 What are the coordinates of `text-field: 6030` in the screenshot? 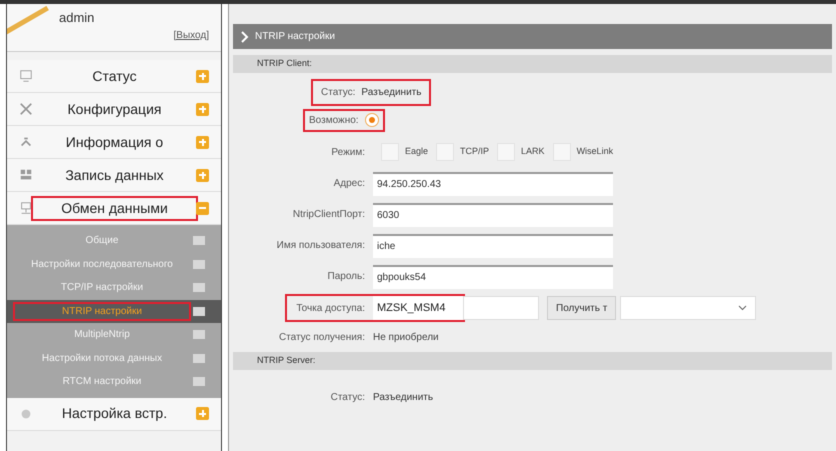 It's located at (493, 214).